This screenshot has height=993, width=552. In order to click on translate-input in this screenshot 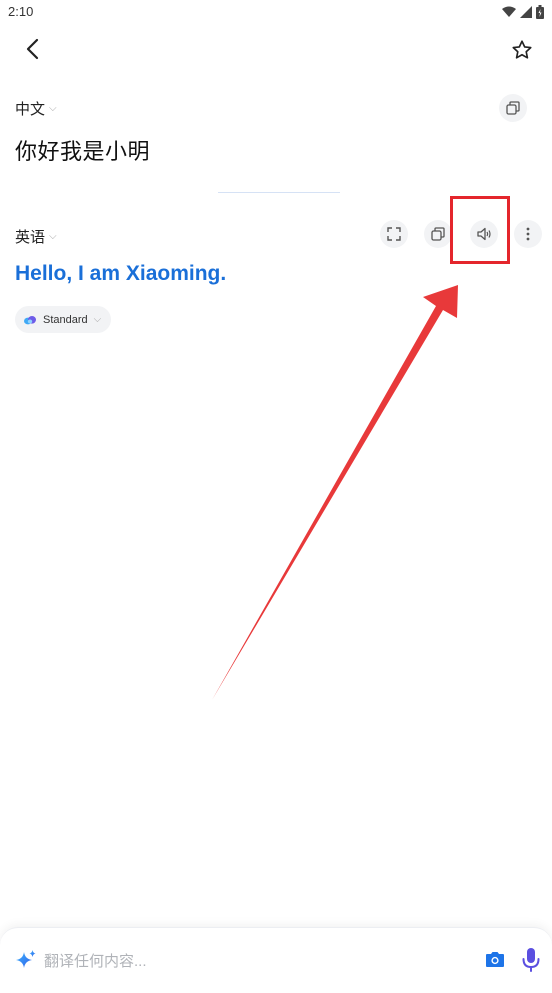, I will do `click(254, 961)`.